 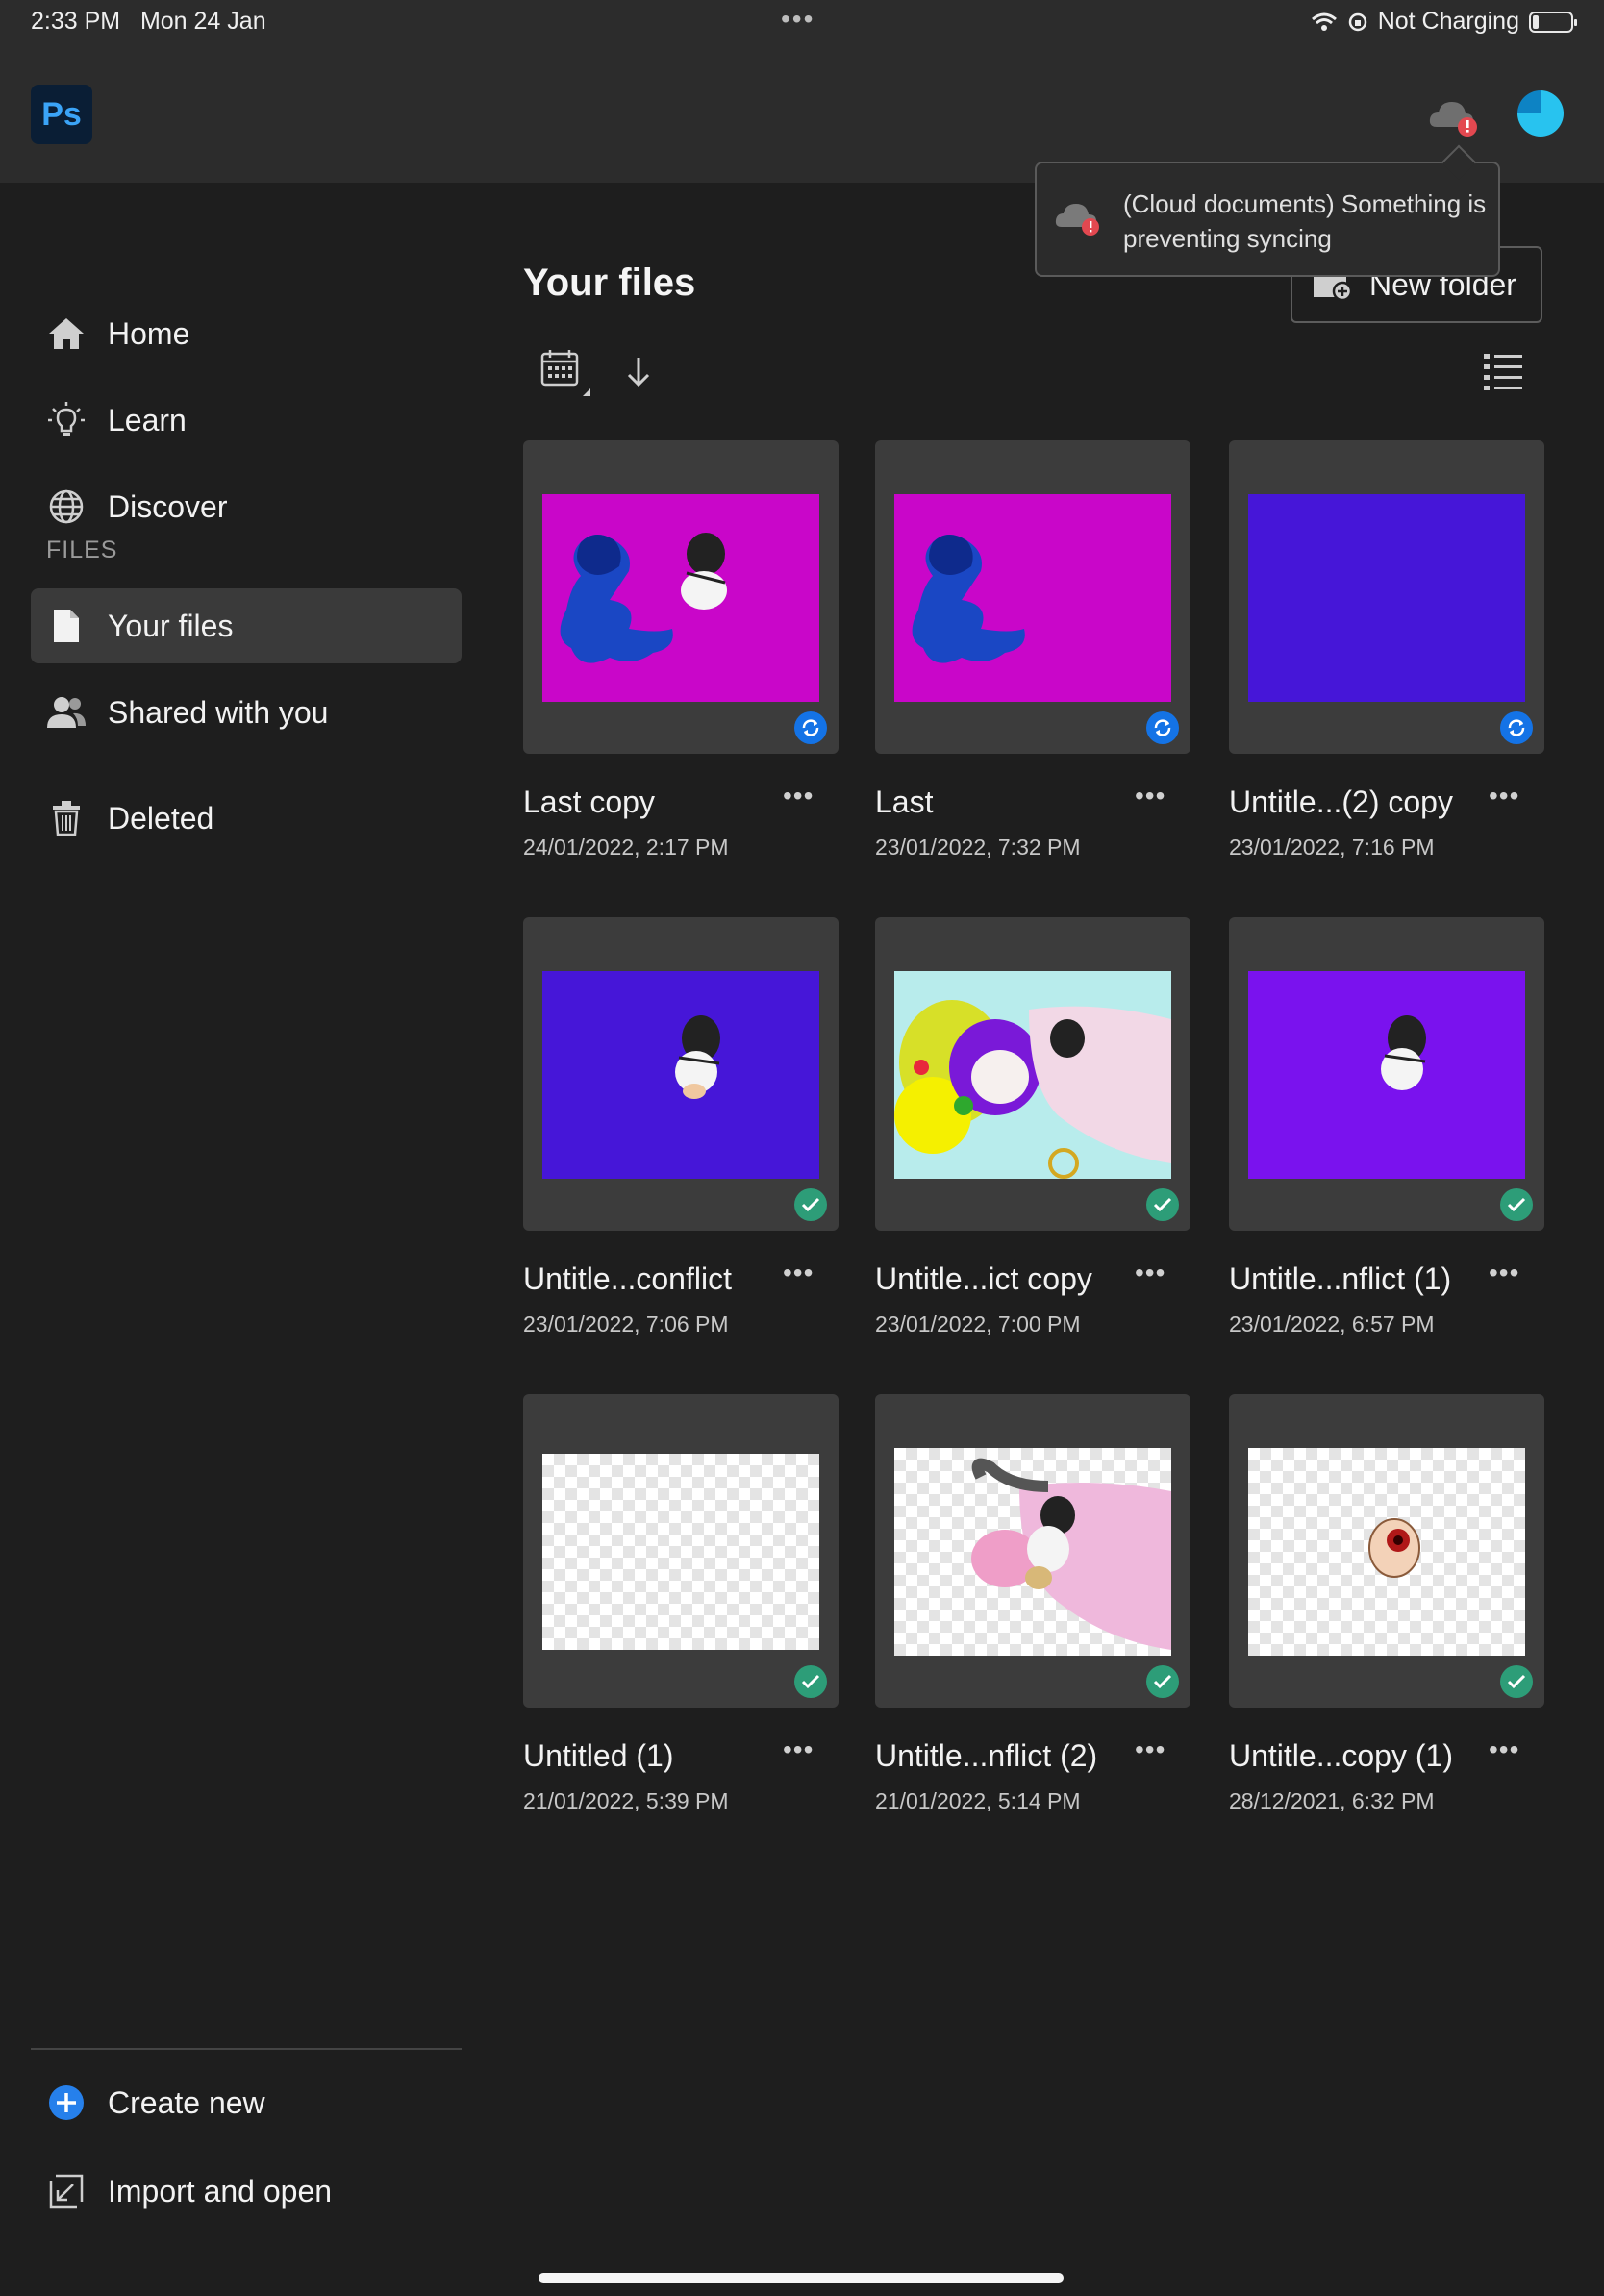 I want to click on status-date: Mon 24 Jan, so click(x=202, y=21).